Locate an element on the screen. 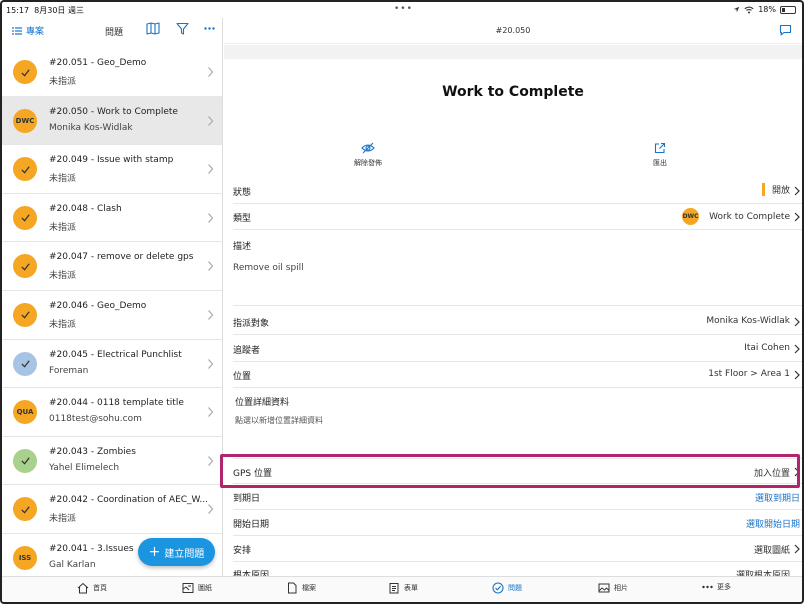  description-text: Remove oil spill is located at coordinates (268, 268).